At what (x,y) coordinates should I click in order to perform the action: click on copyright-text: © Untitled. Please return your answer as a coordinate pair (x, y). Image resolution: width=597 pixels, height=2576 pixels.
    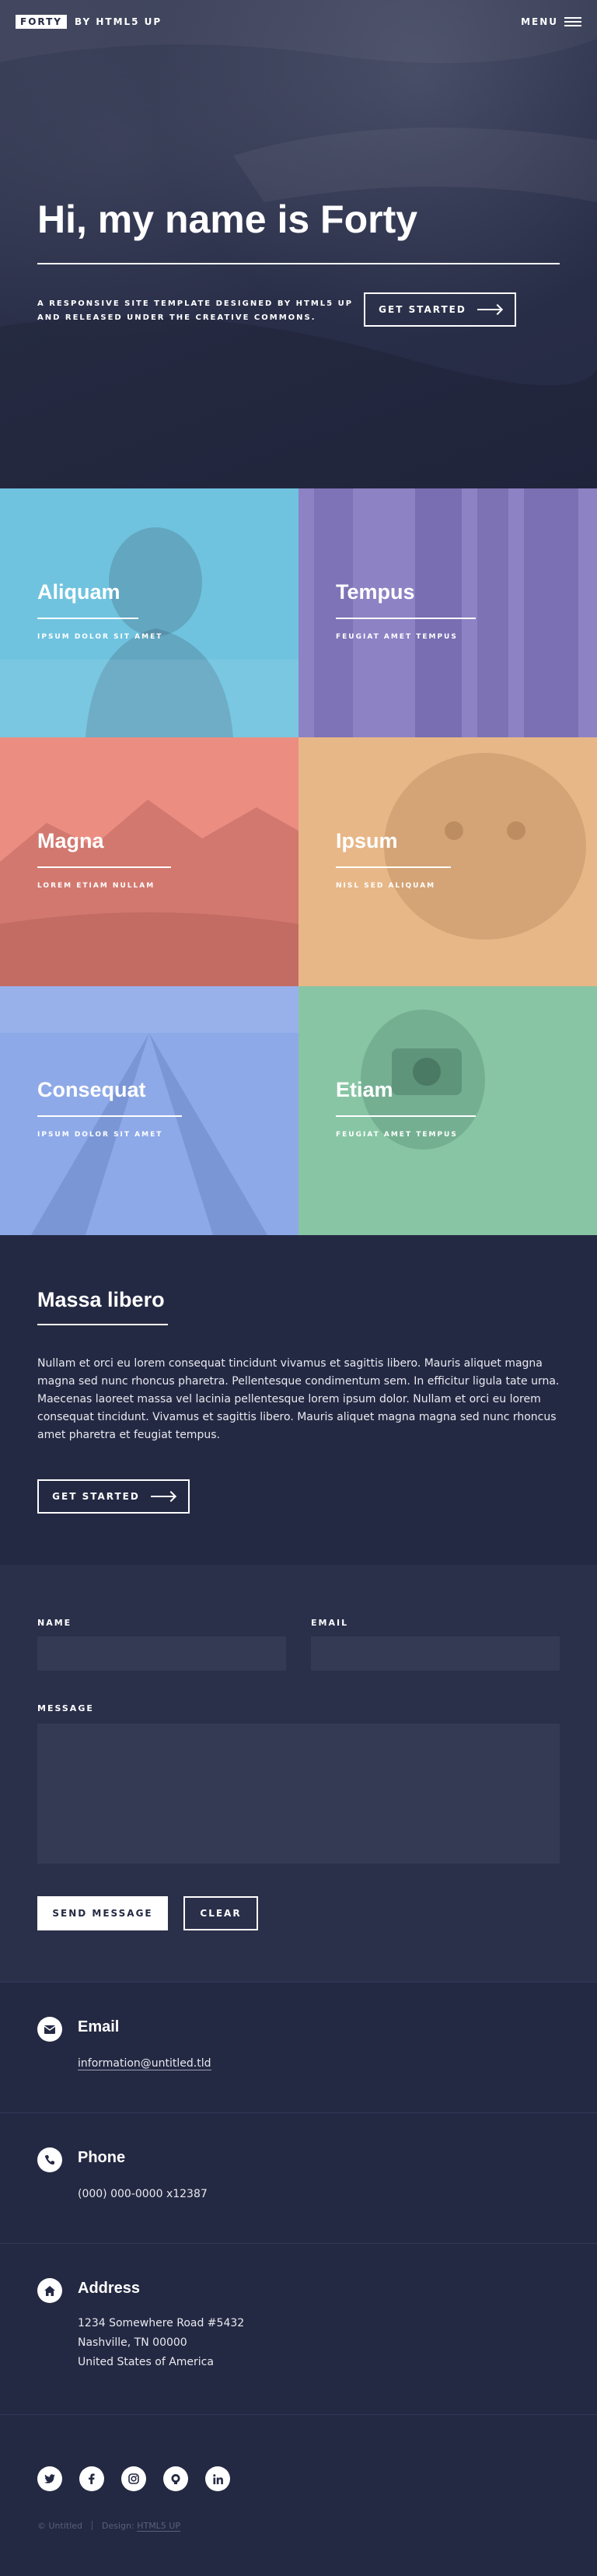
    Looking at the image, I should click on (60, 2526).